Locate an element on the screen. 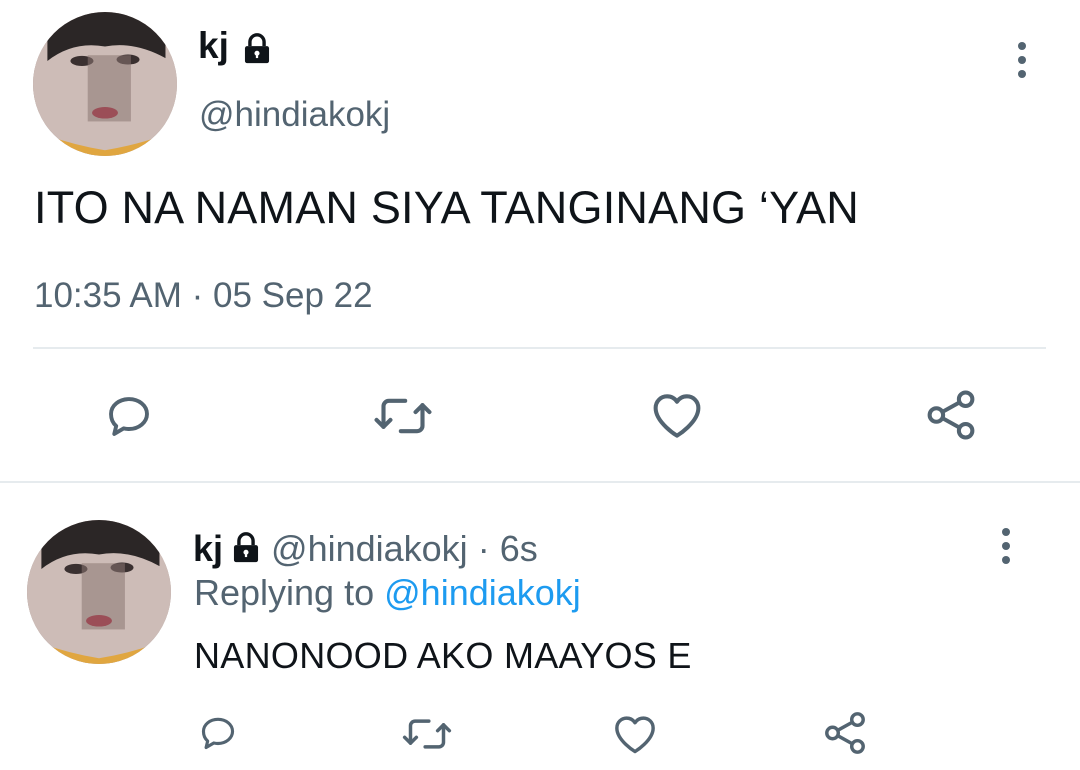 This screenshot has height=770, width=1080. reply-header: kj @hindiakokj · 6s is located at coordinates (365, 549).